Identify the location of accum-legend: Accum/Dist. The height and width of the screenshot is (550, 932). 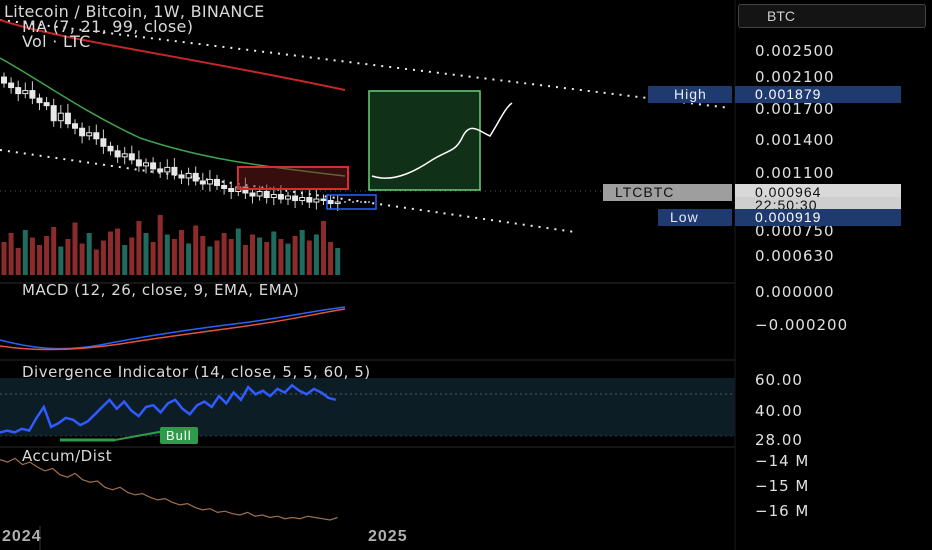
(67, 456).